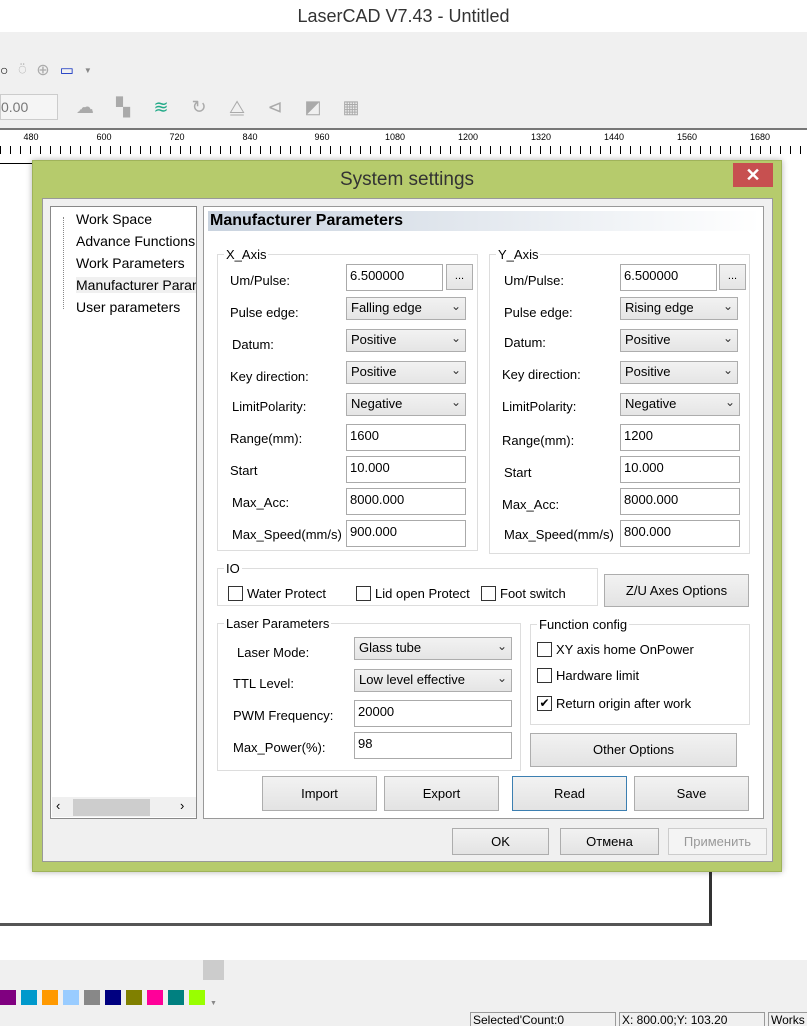 This screenshot has width=807, height=1026. I want to click on select-value: Negative, so click(377, 403).